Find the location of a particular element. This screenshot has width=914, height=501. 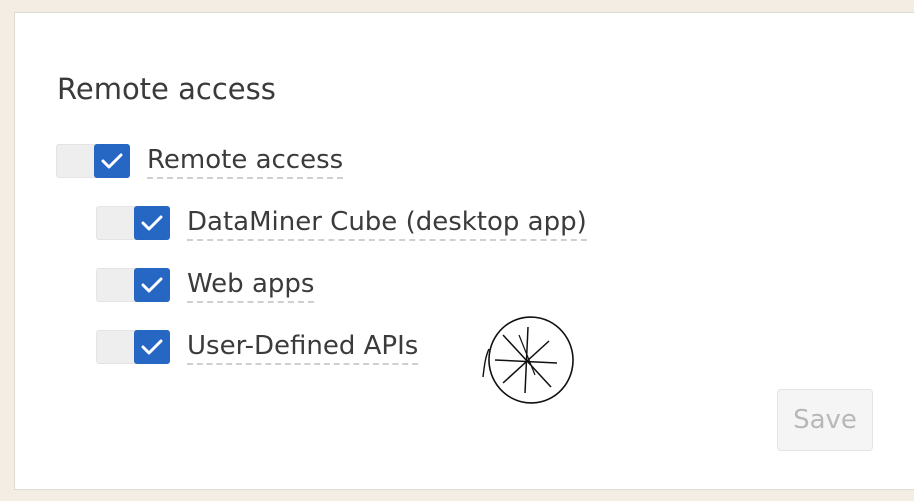

dataminer-cube-label: DataMiner Cube (desktop app) is located at coordinates (387, 223).